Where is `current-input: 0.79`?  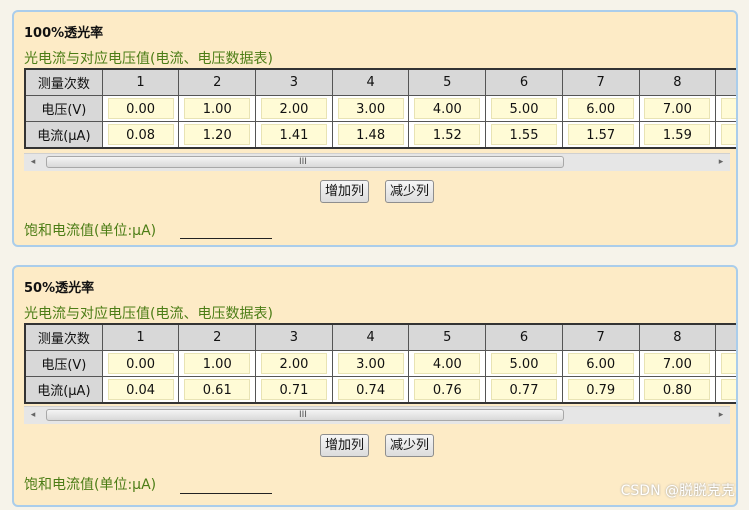 current-input: 0.79 is located at coordinates (600, 389).